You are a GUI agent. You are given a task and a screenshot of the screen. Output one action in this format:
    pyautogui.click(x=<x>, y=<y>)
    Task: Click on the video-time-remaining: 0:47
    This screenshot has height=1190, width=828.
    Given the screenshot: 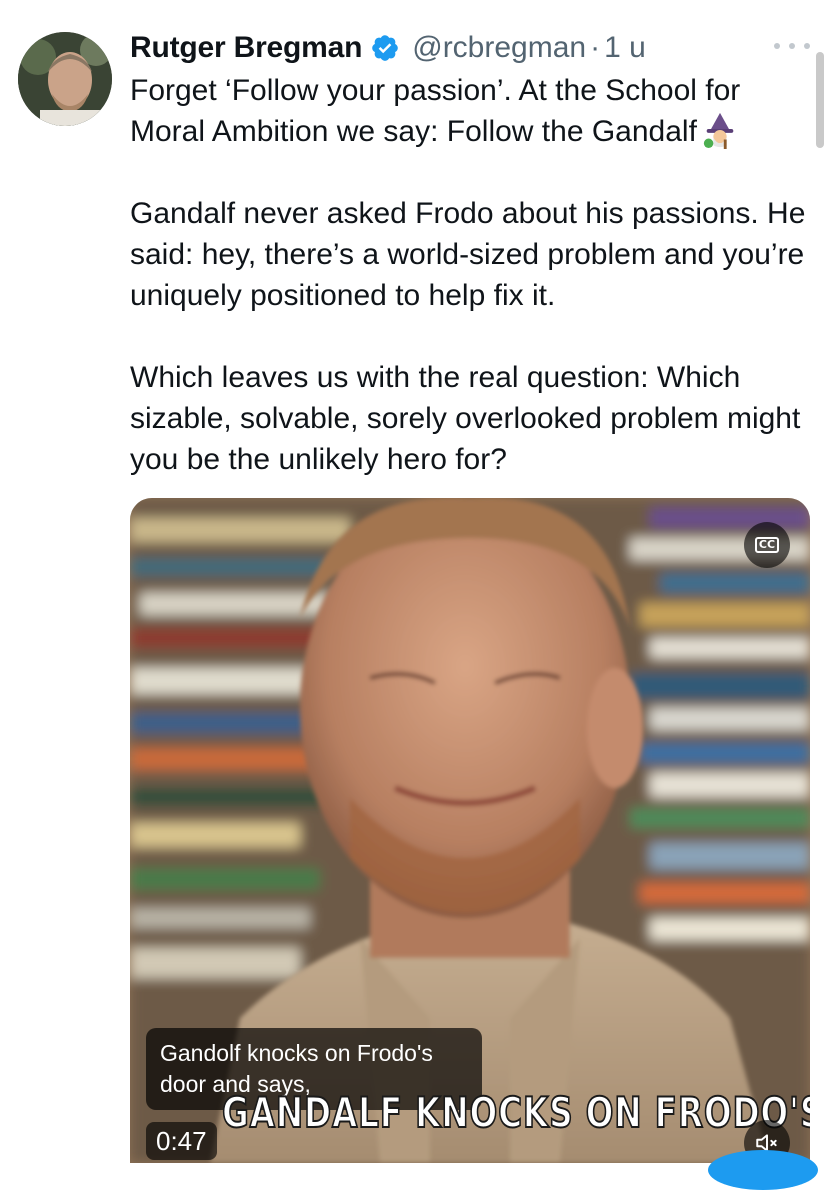 What is the action you would take?
    pyautogui.click(x=181, y=1141)
    